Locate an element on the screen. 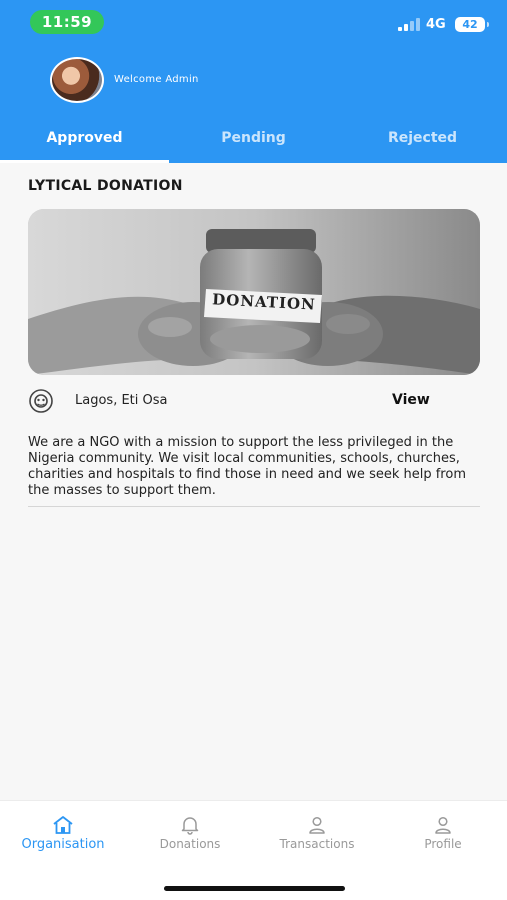  network-type: 4G is located at coordinates (436, 24).